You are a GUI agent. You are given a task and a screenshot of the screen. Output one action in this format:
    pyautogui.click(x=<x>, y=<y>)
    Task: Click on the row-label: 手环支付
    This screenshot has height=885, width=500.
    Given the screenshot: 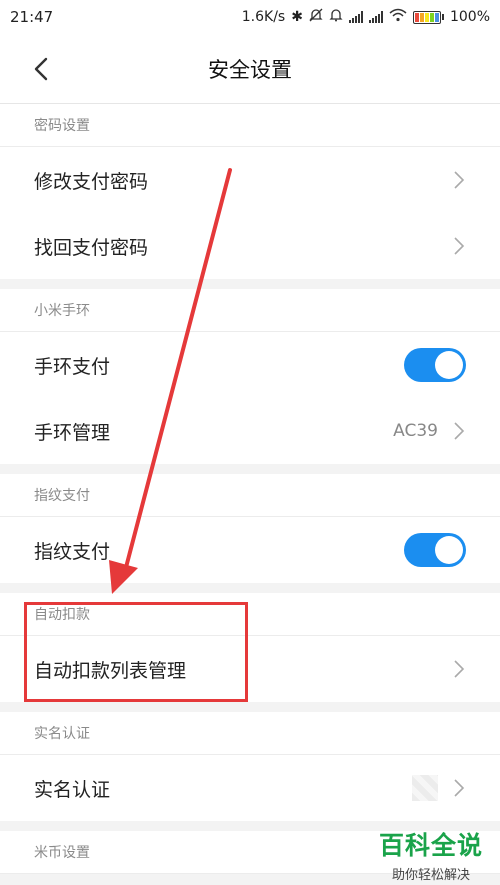 What is the action you would take?
    pyautogui.click(x=72, y=366)
    